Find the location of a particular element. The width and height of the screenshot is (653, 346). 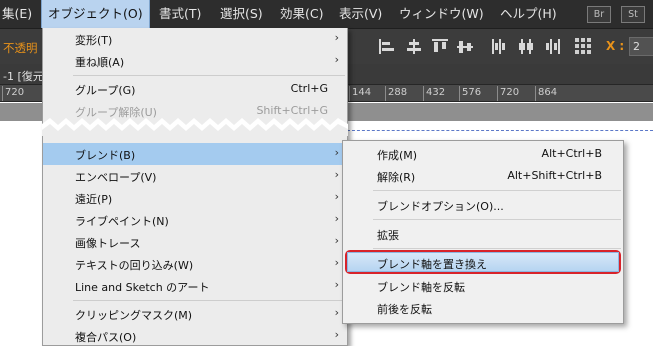

menu-edit: 集(E) is located at coordinates (17, 14).